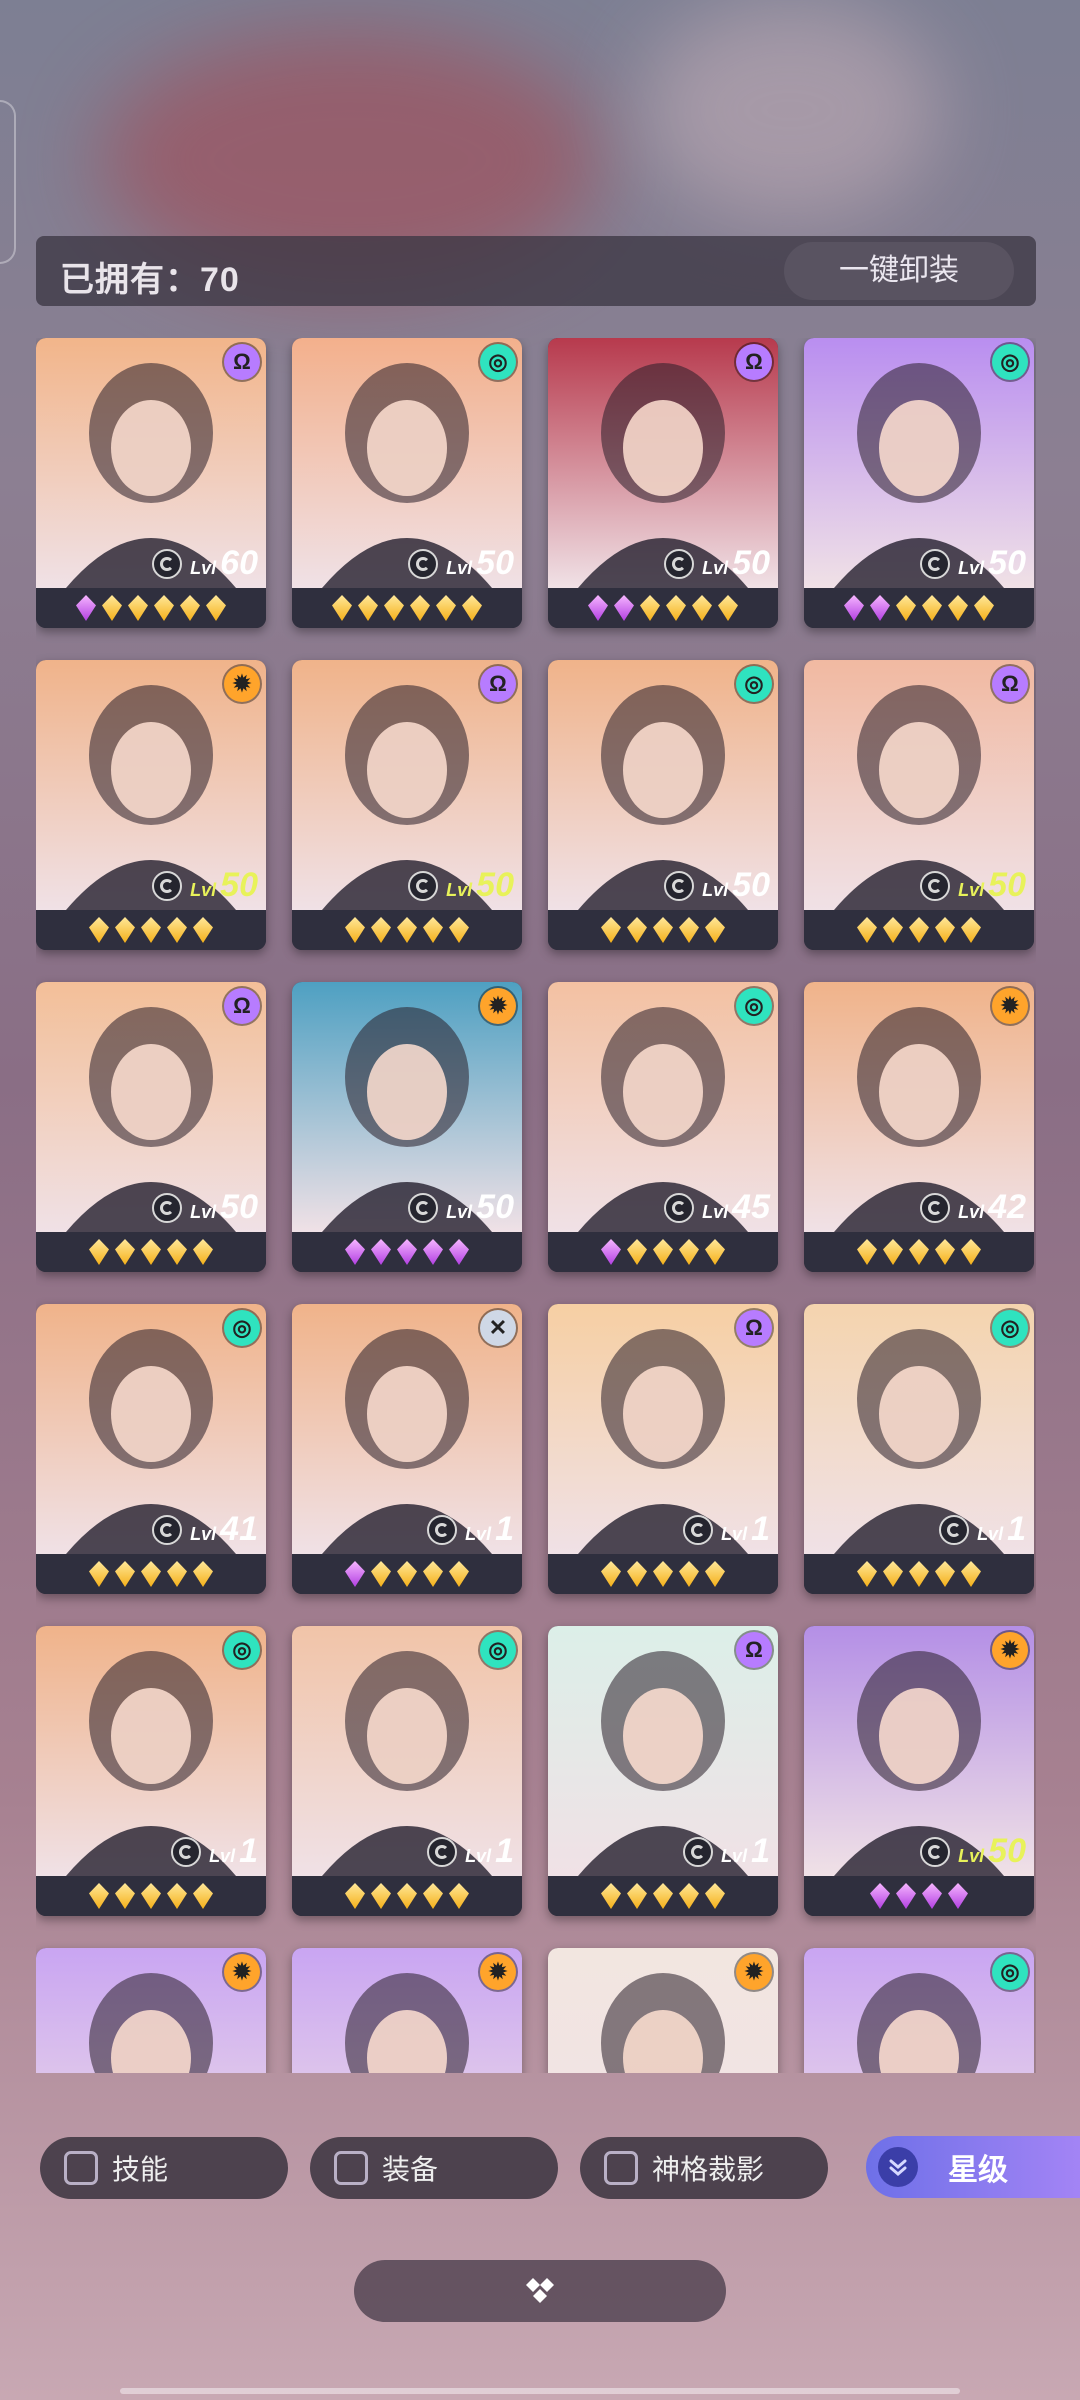 This screenshot has width=1080, height=2400. I want to click on hero-card: ◎ Lvl 41, so click(151, 1449).